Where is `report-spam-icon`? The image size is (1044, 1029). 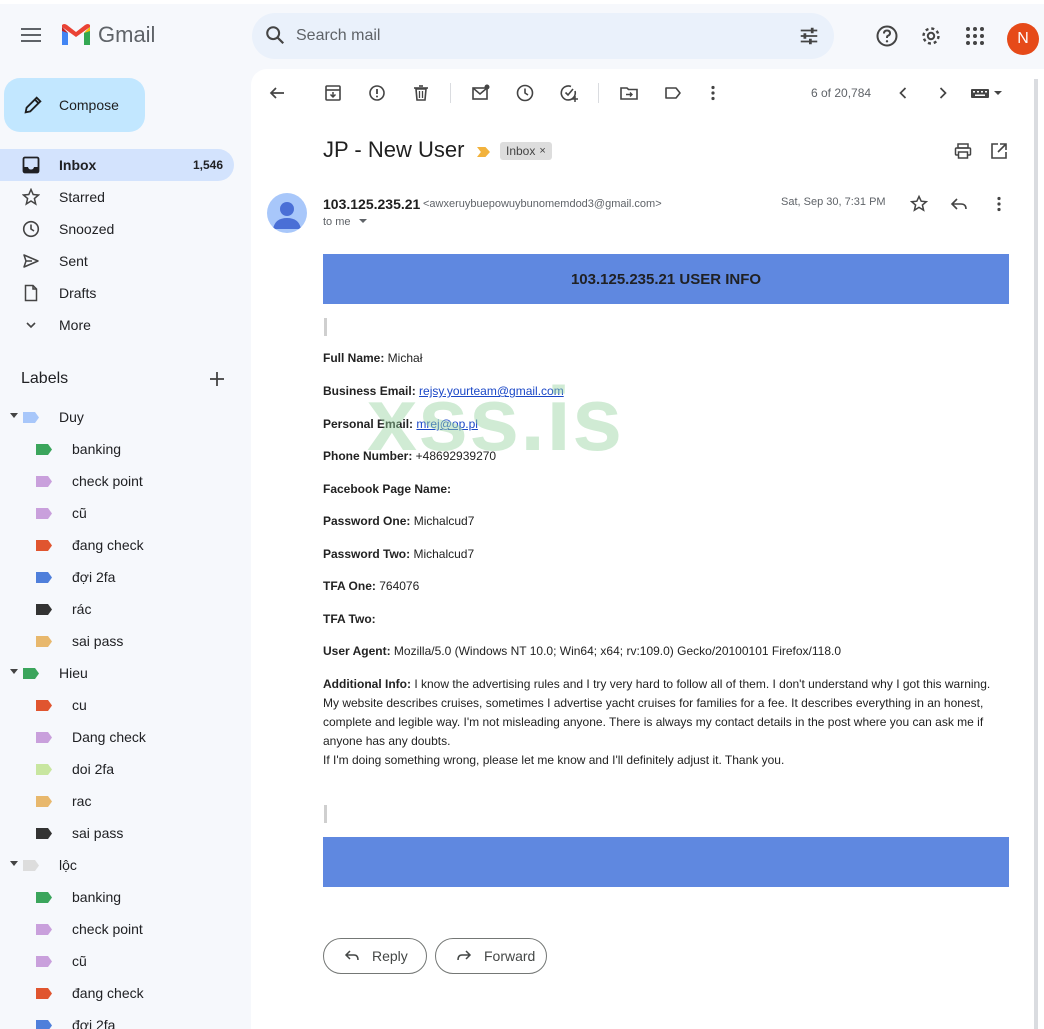
report-spam-icon is located at coordinates (377, 93).